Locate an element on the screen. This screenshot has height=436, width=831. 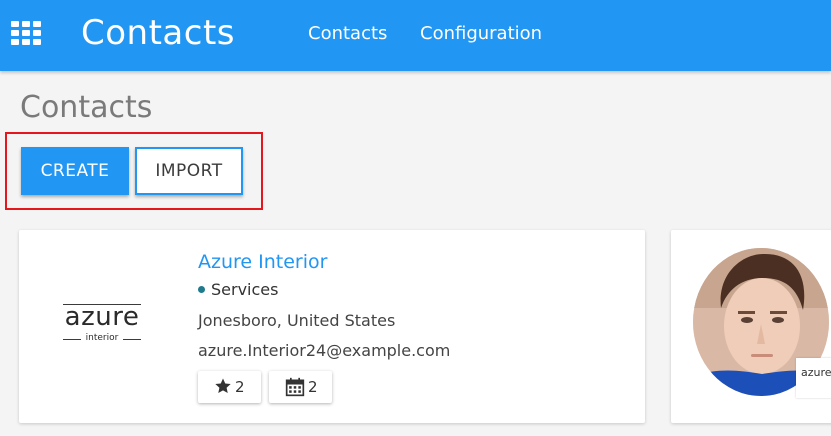
app-title: Contacts is located at coordinates (158, 33).